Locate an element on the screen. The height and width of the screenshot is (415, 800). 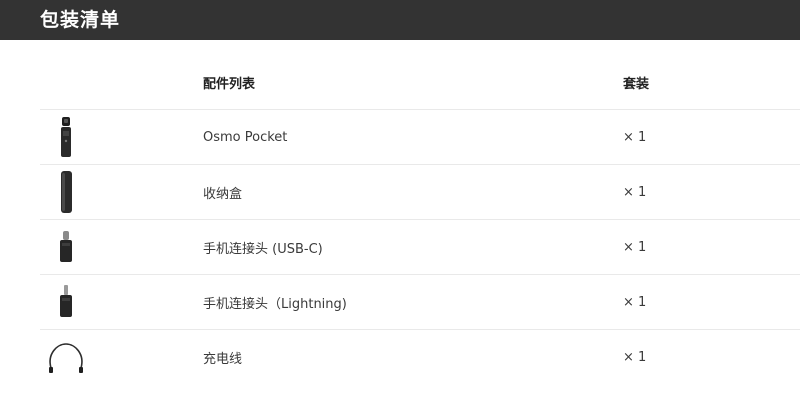
lightning-adapter-icon is located at coordinates (66, 302).